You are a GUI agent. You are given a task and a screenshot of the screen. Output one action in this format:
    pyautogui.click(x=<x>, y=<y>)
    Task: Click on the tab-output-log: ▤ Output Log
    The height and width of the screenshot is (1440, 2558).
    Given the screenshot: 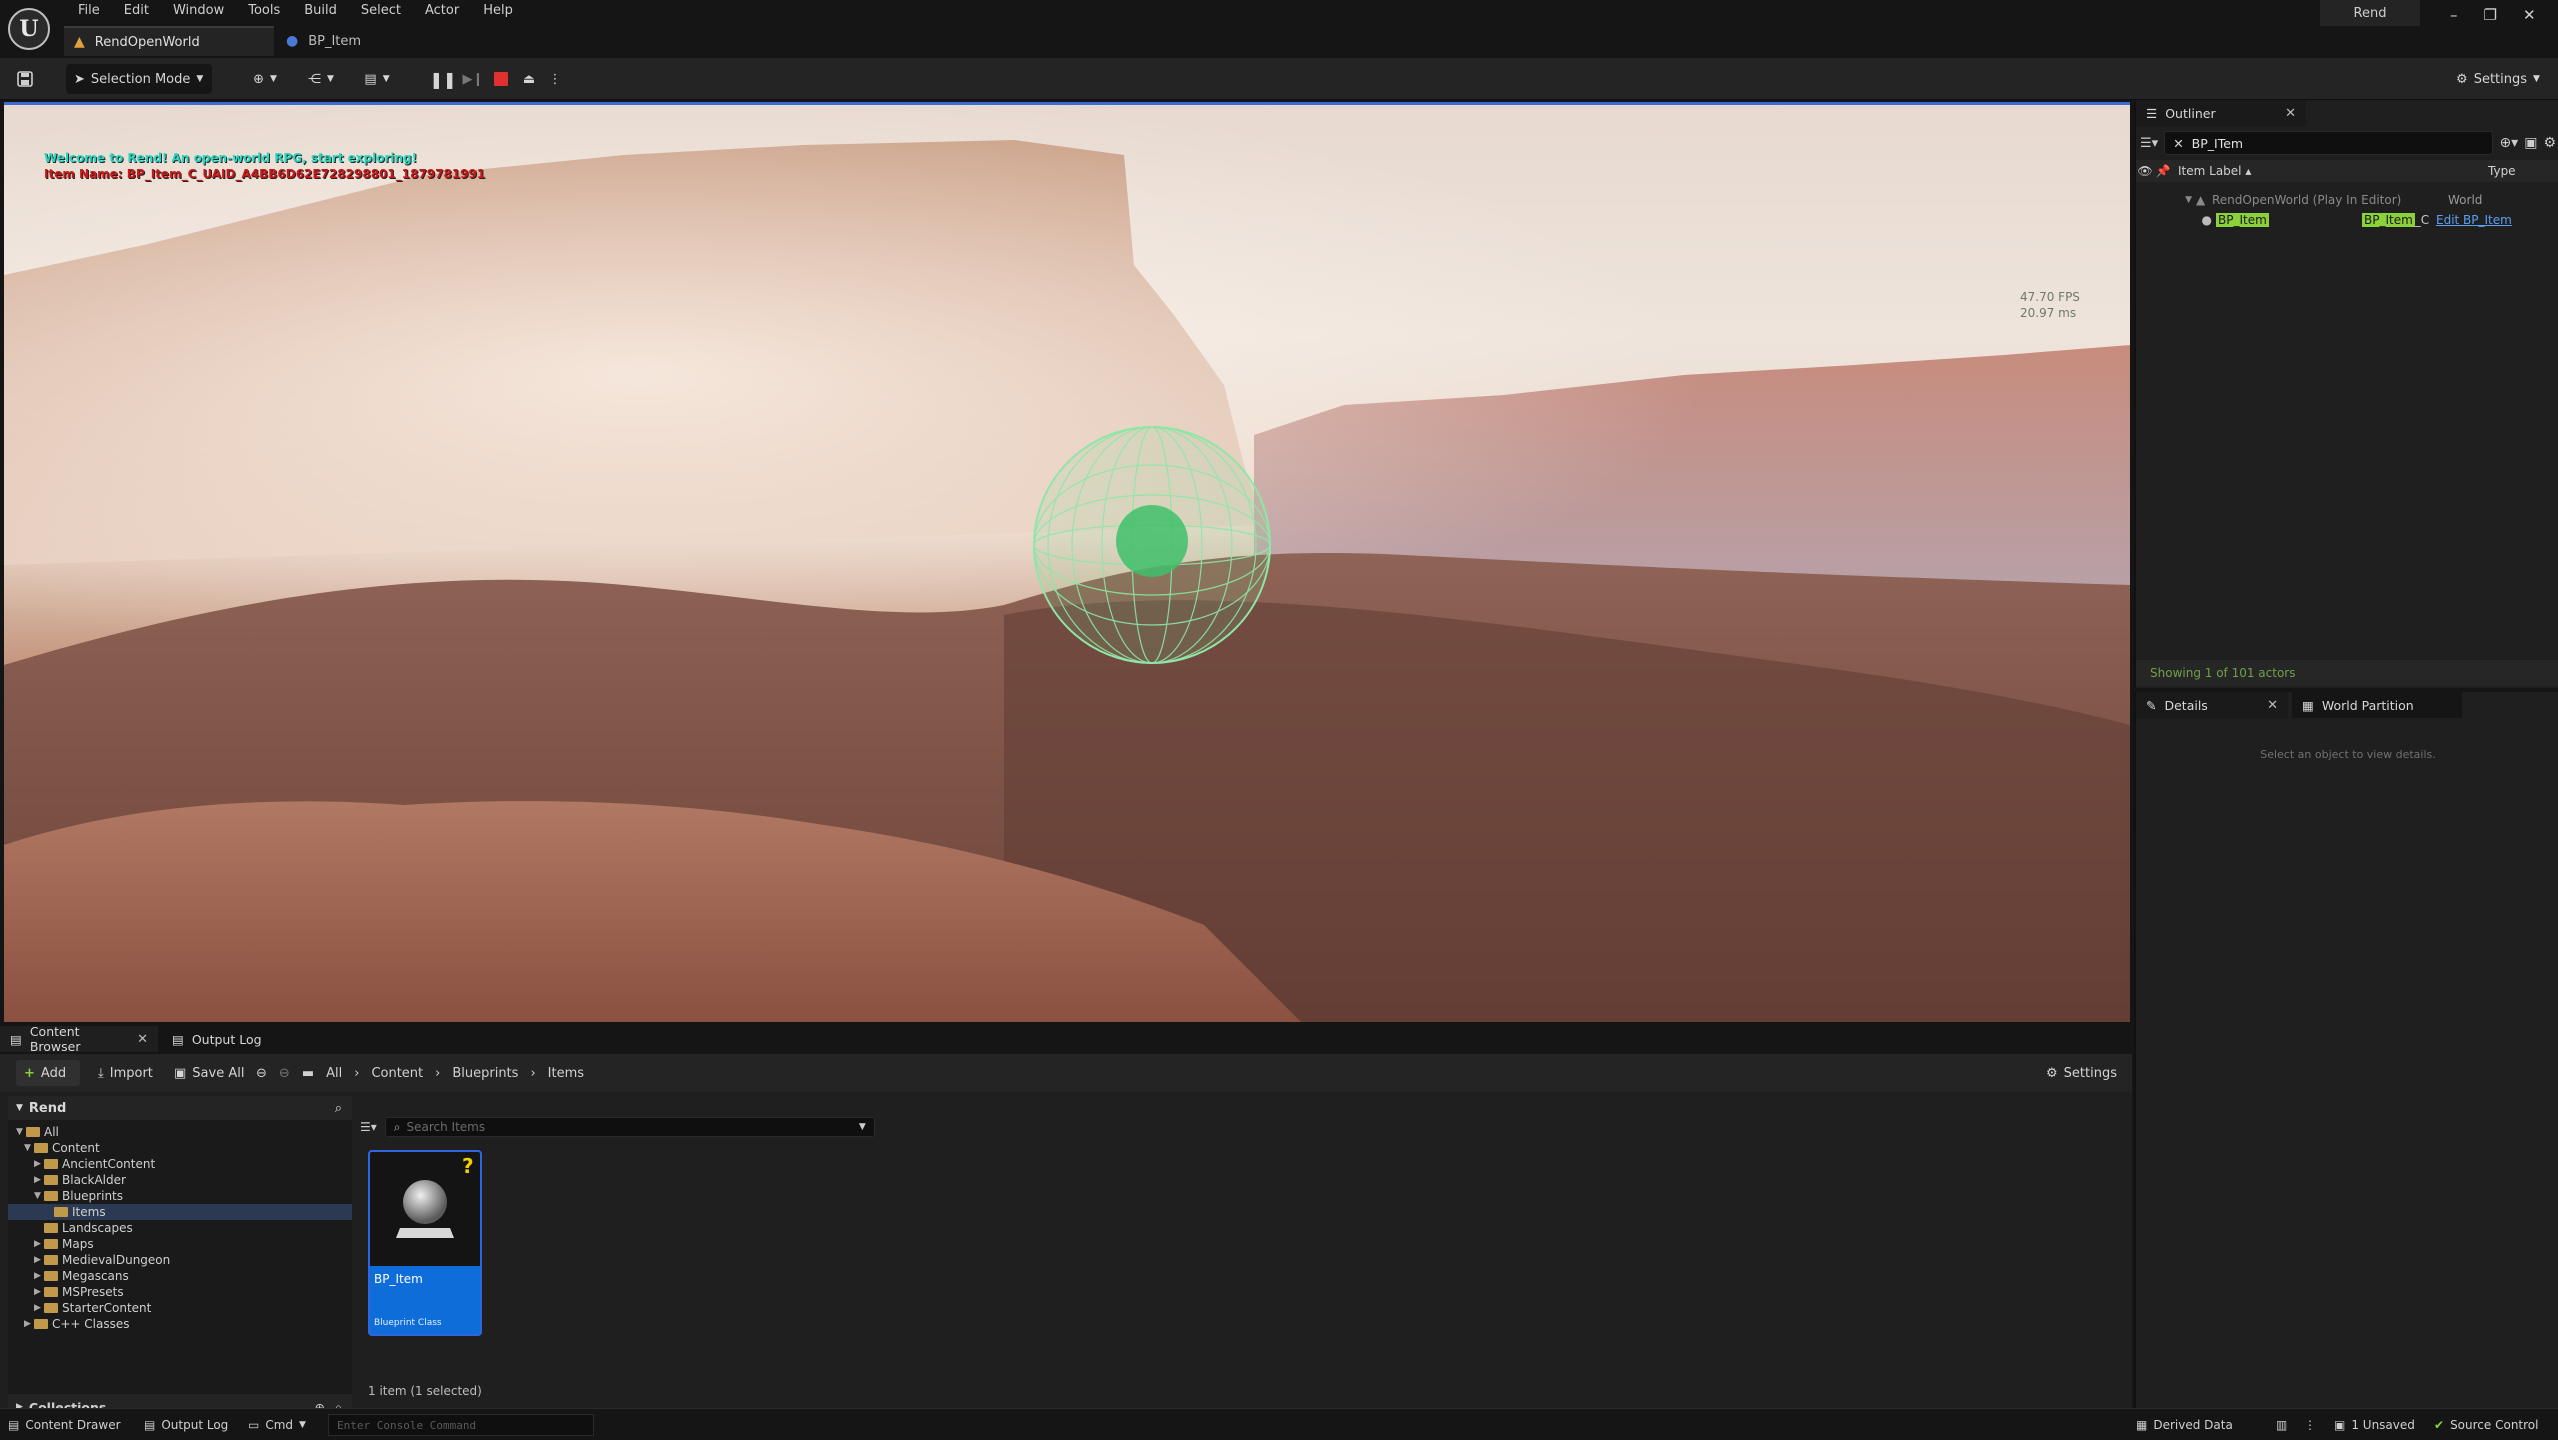 What is the action you would take?
    pyautogui.click(x=222, y=1039)
    